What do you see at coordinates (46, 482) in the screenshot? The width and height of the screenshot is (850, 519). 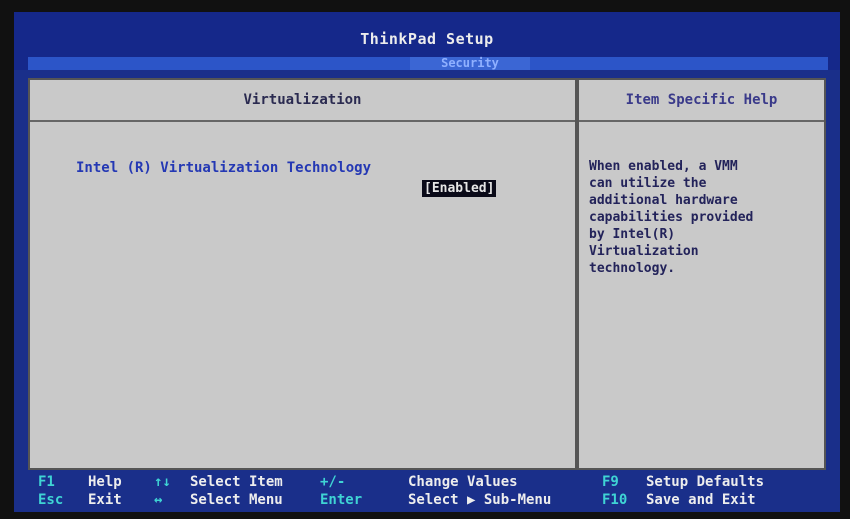 I see `key-f1: F1` at bounding box center [46, 482].